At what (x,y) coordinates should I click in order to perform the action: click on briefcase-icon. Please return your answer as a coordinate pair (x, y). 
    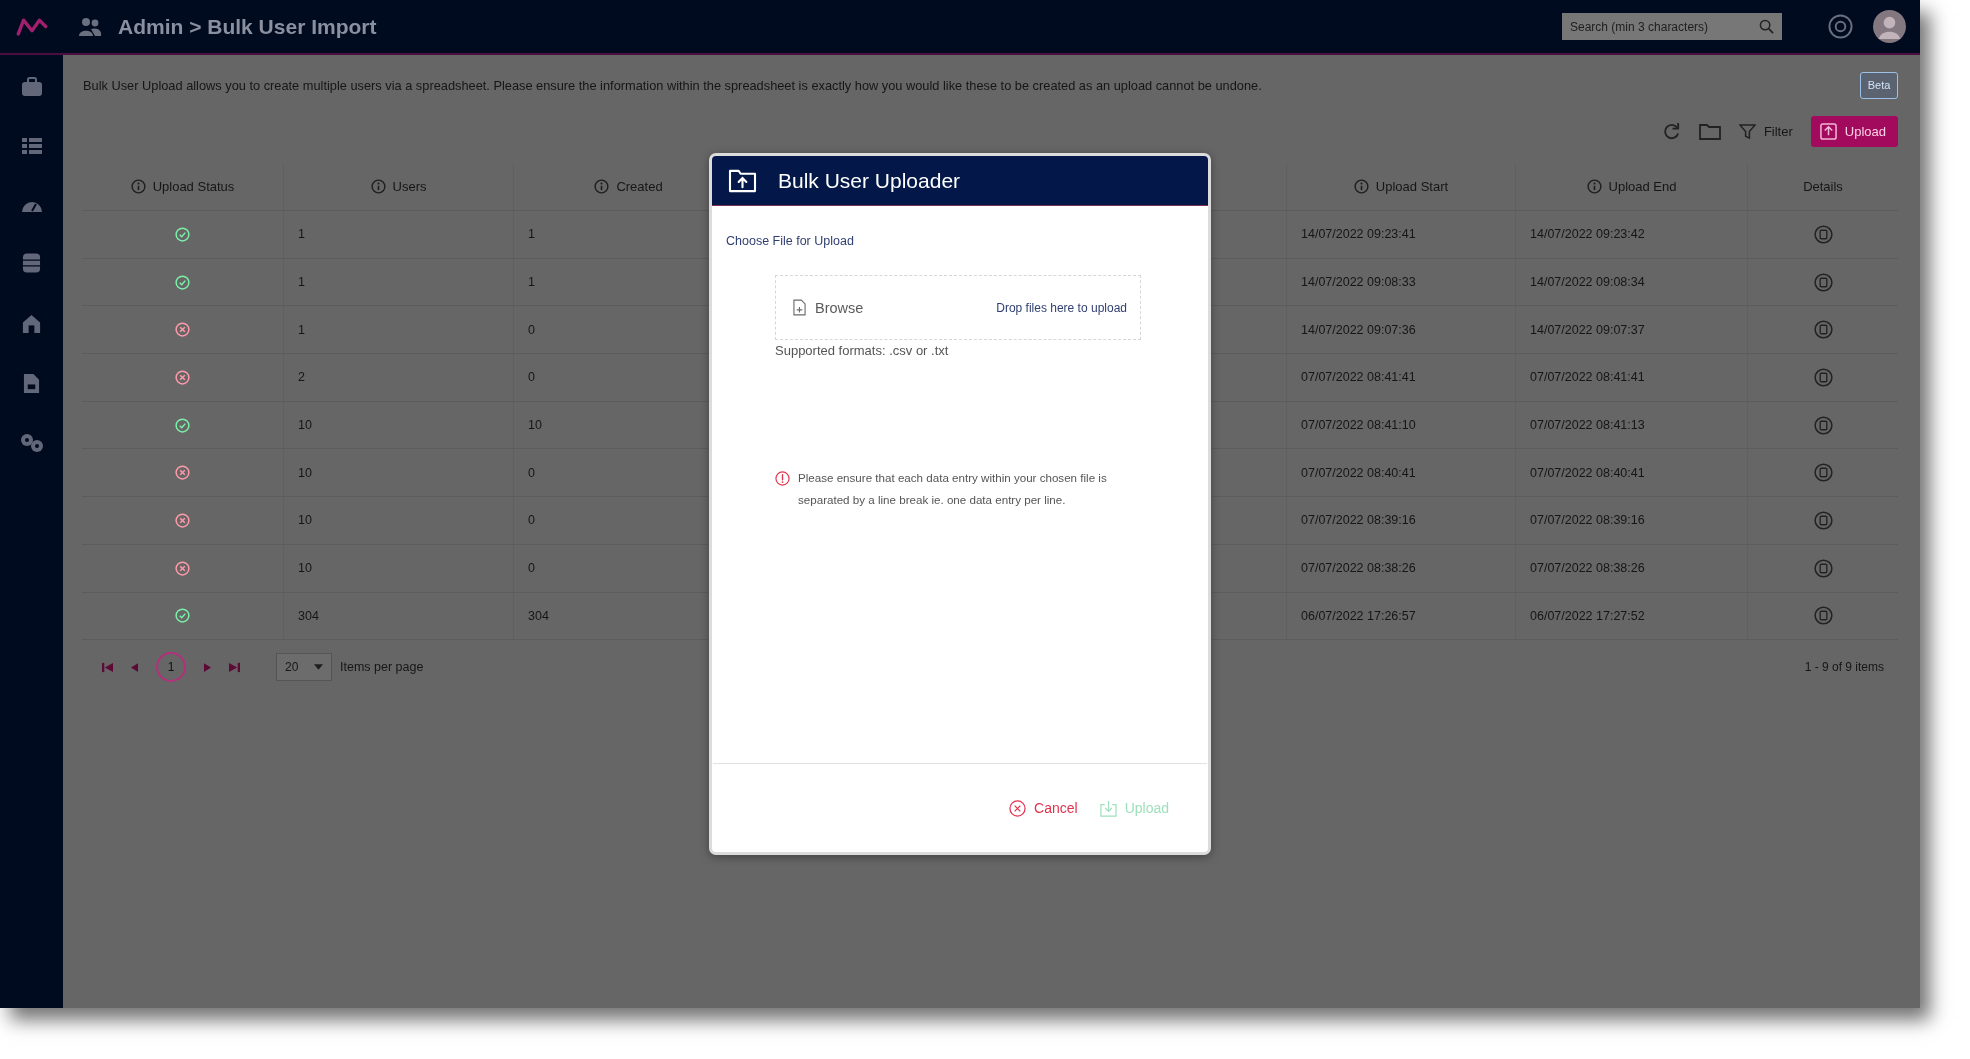
    Looking at the image, I should click on (31, 87).